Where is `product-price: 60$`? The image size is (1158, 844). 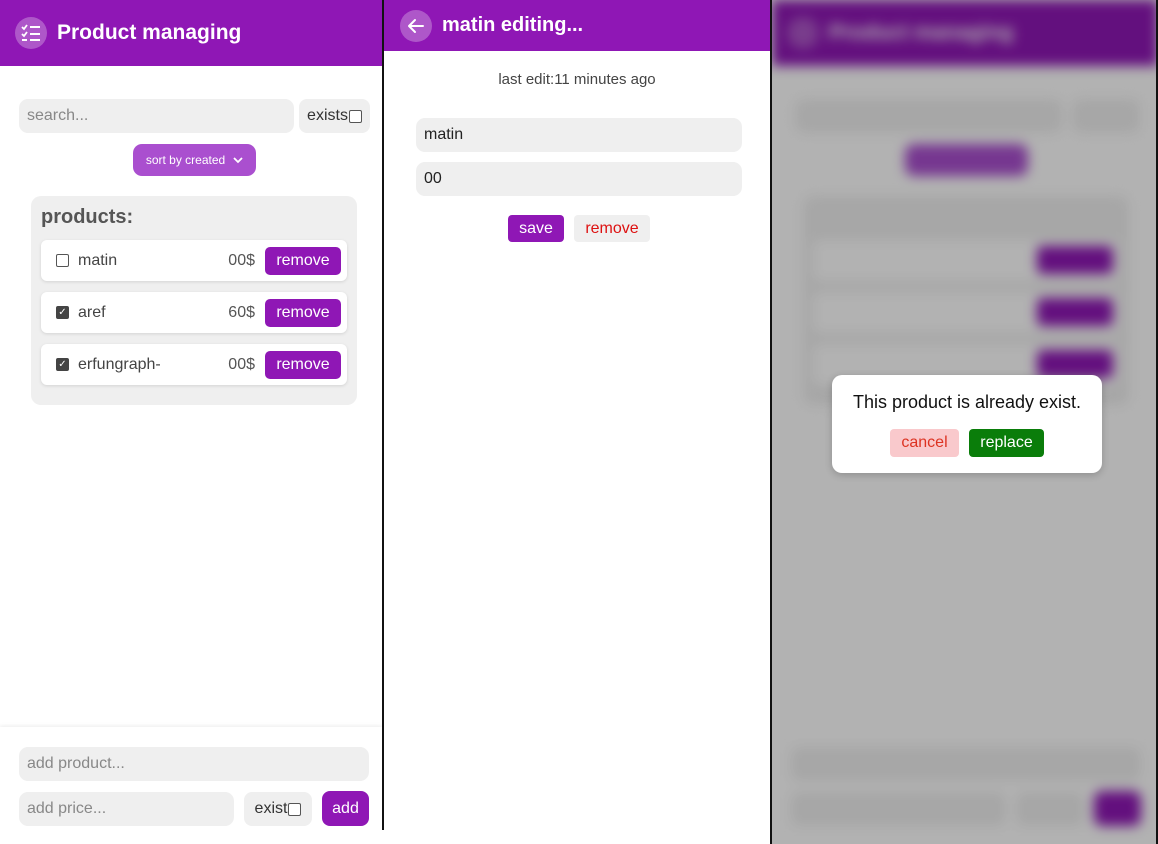
product-price: 60$ is located at coordinates (241, 312).